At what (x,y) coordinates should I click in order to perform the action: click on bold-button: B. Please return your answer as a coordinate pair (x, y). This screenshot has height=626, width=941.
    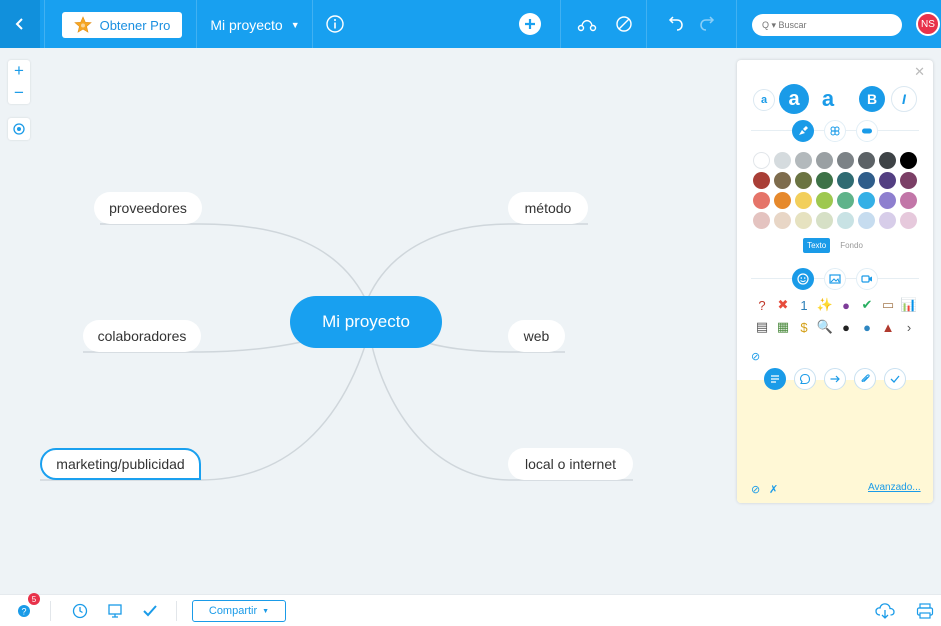
    Looking at the image, I should click on (872, 99).